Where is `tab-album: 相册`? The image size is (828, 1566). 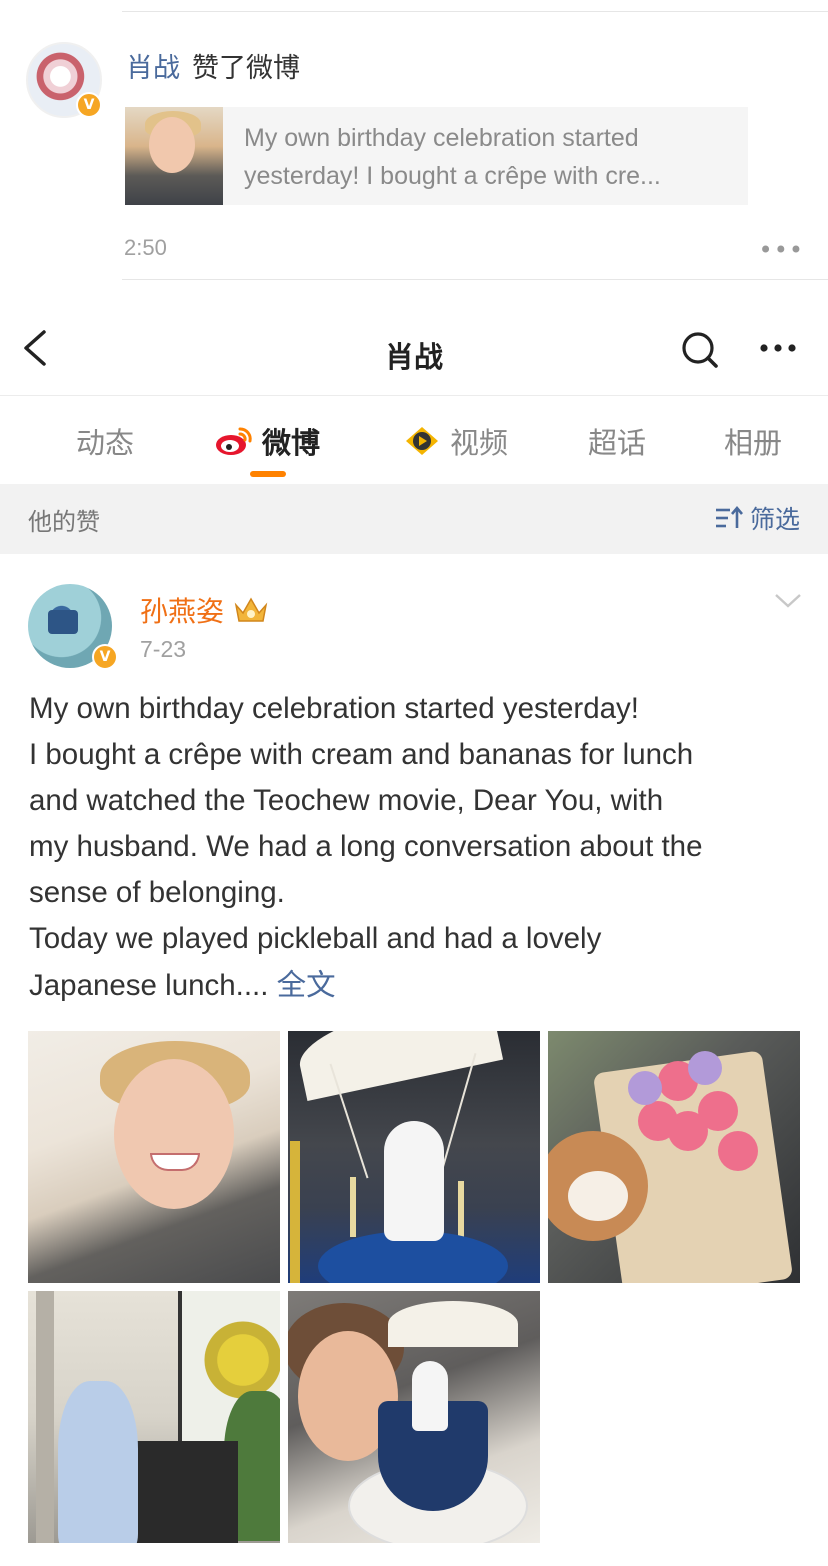
tab-album: 相册 is located at coordinates (753, 441).